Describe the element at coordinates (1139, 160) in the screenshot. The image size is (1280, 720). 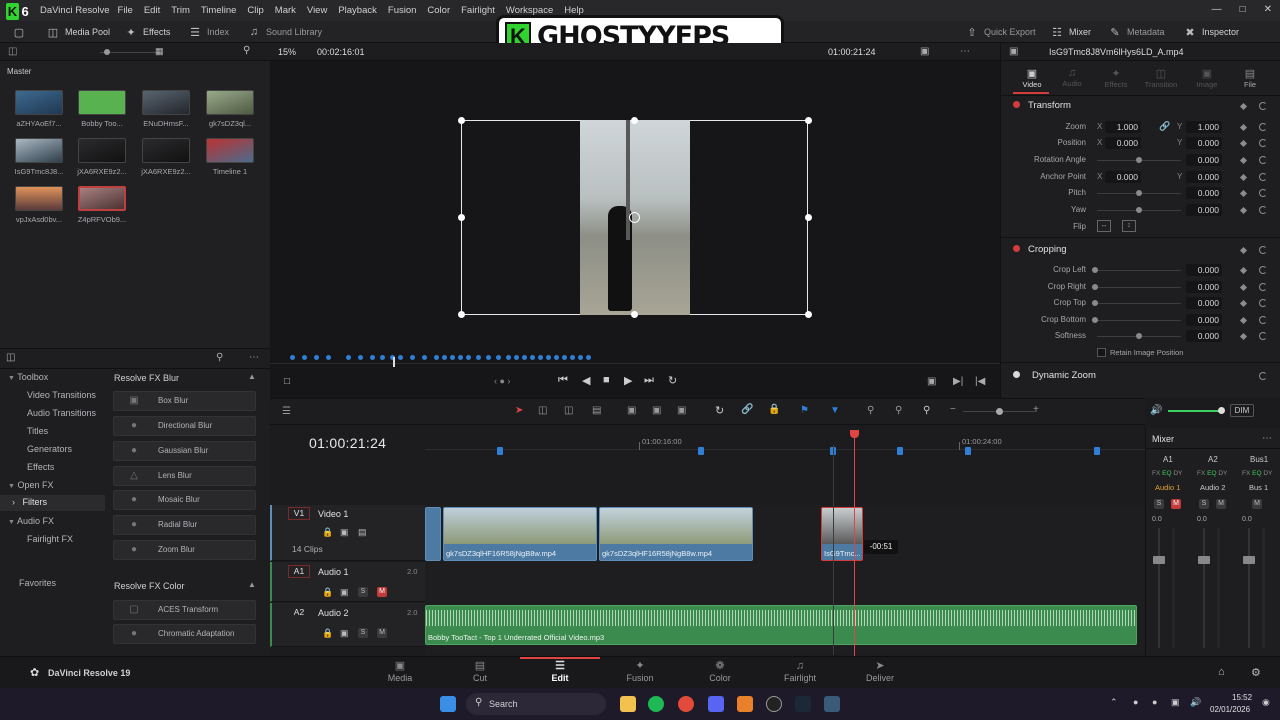
I see `rotation-slider-knob` at that location.